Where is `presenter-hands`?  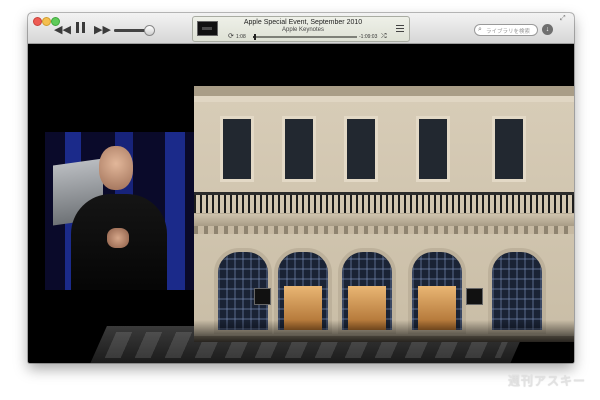 presenter-hands is located at coordinates (118, 238).